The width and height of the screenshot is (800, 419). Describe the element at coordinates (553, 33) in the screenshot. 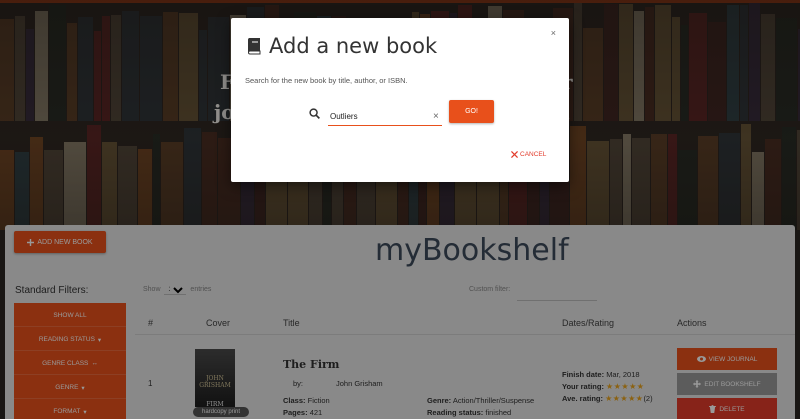

I see `close-icon: ×` at that location.